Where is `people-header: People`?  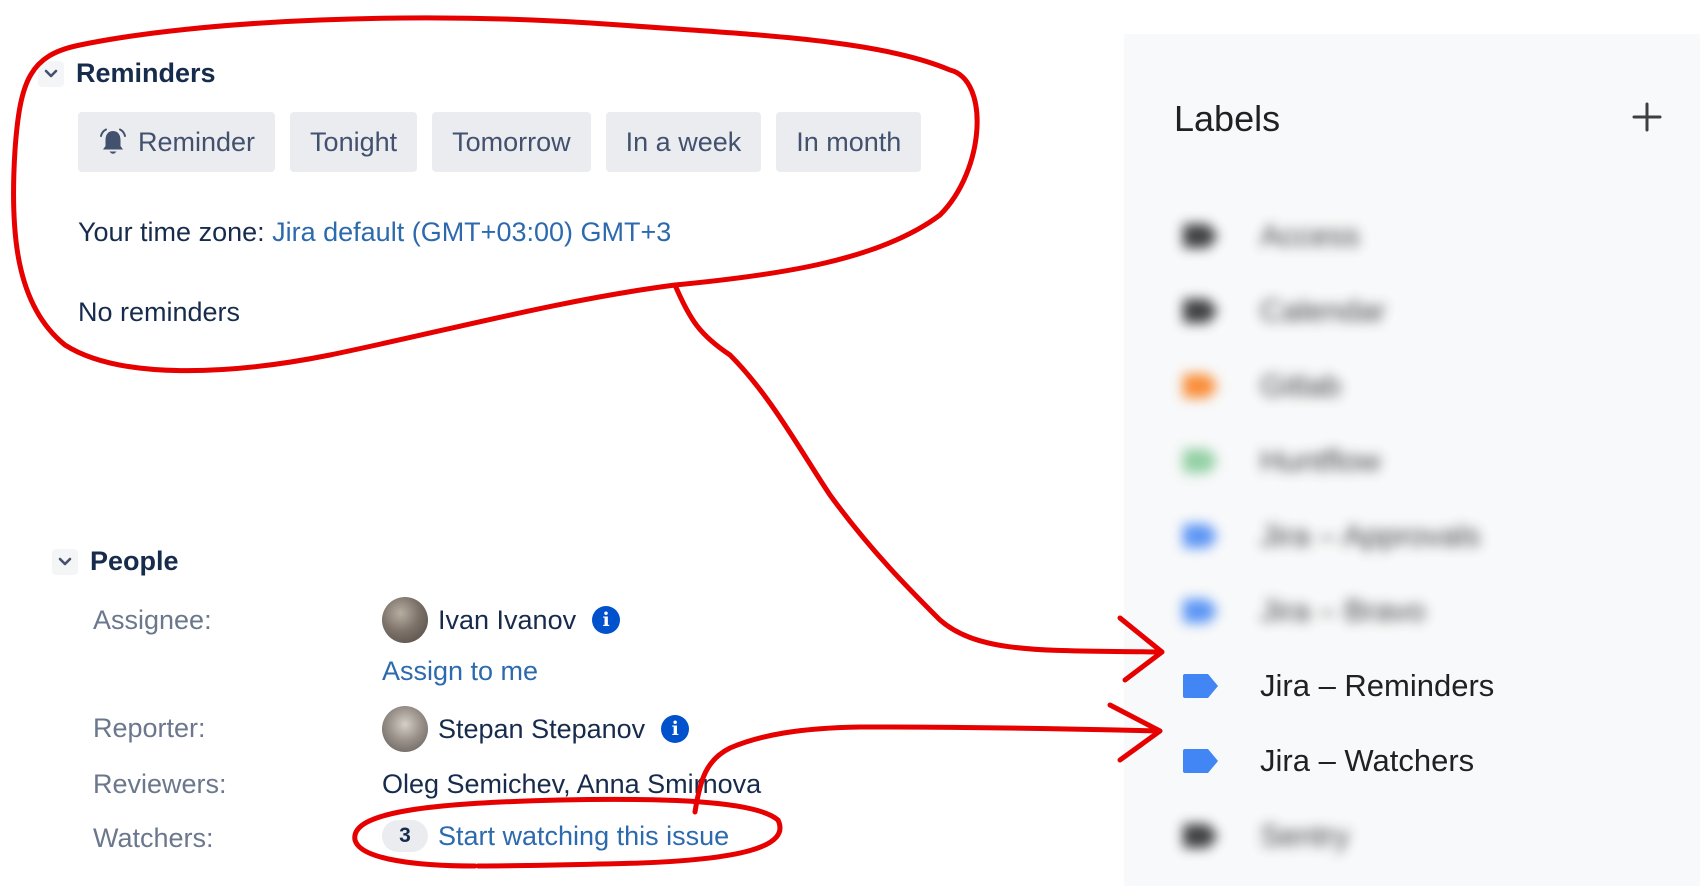 people-header: People is located at coordinates (115, 561).